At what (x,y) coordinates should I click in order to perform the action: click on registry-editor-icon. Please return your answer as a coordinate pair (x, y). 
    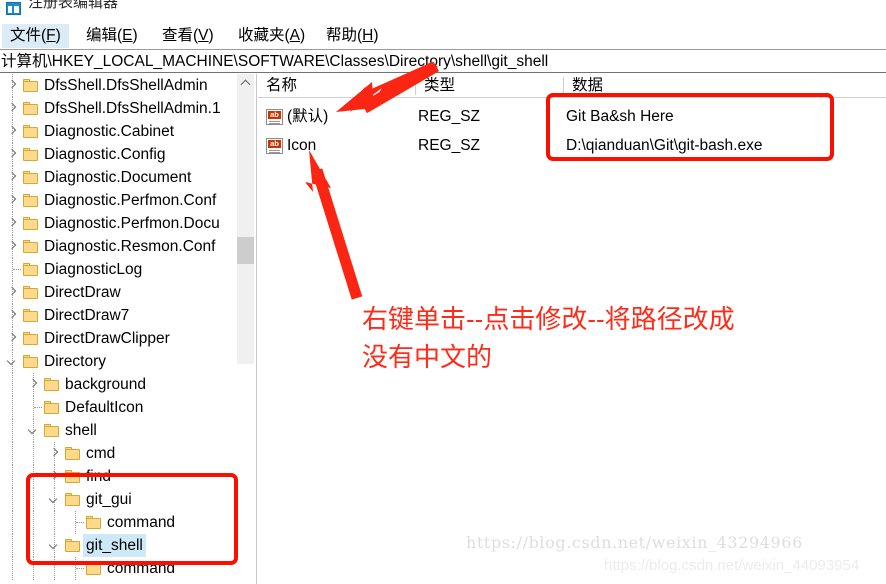
    Looking at the image, I should click on (13, 8).